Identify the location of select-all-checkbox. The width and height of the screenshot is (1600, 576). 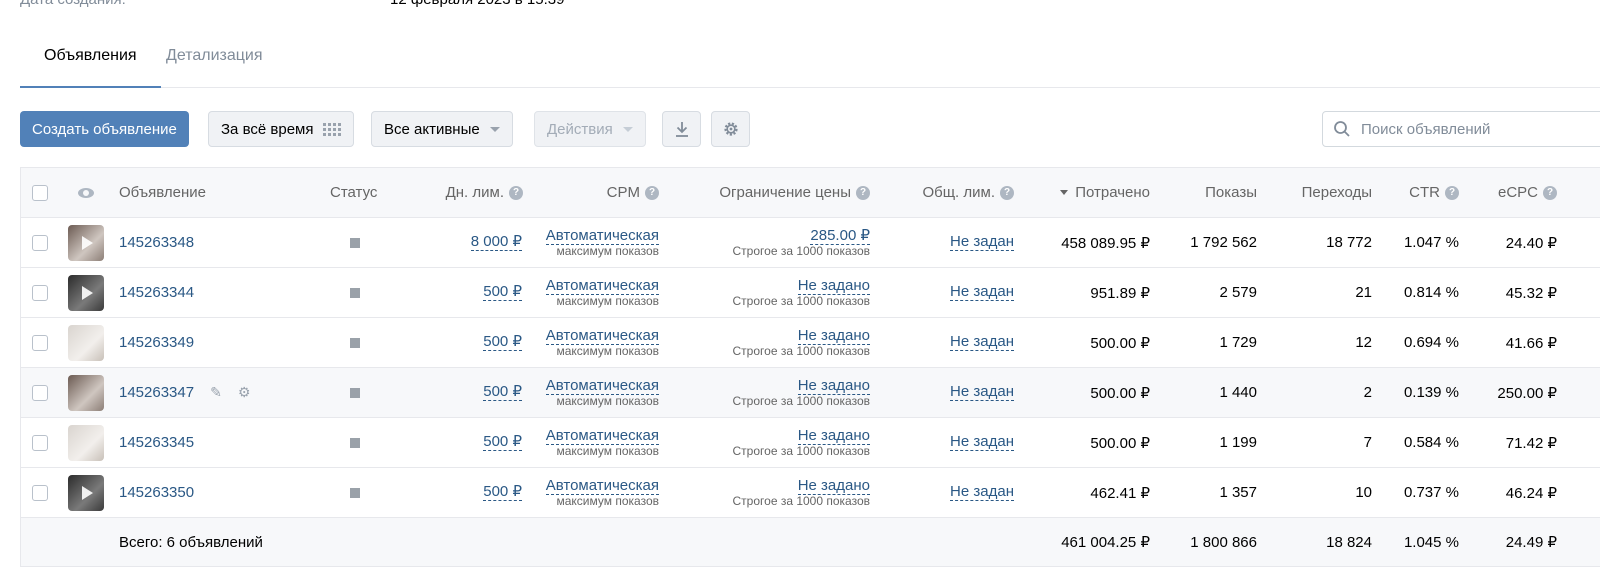
(40, 192).